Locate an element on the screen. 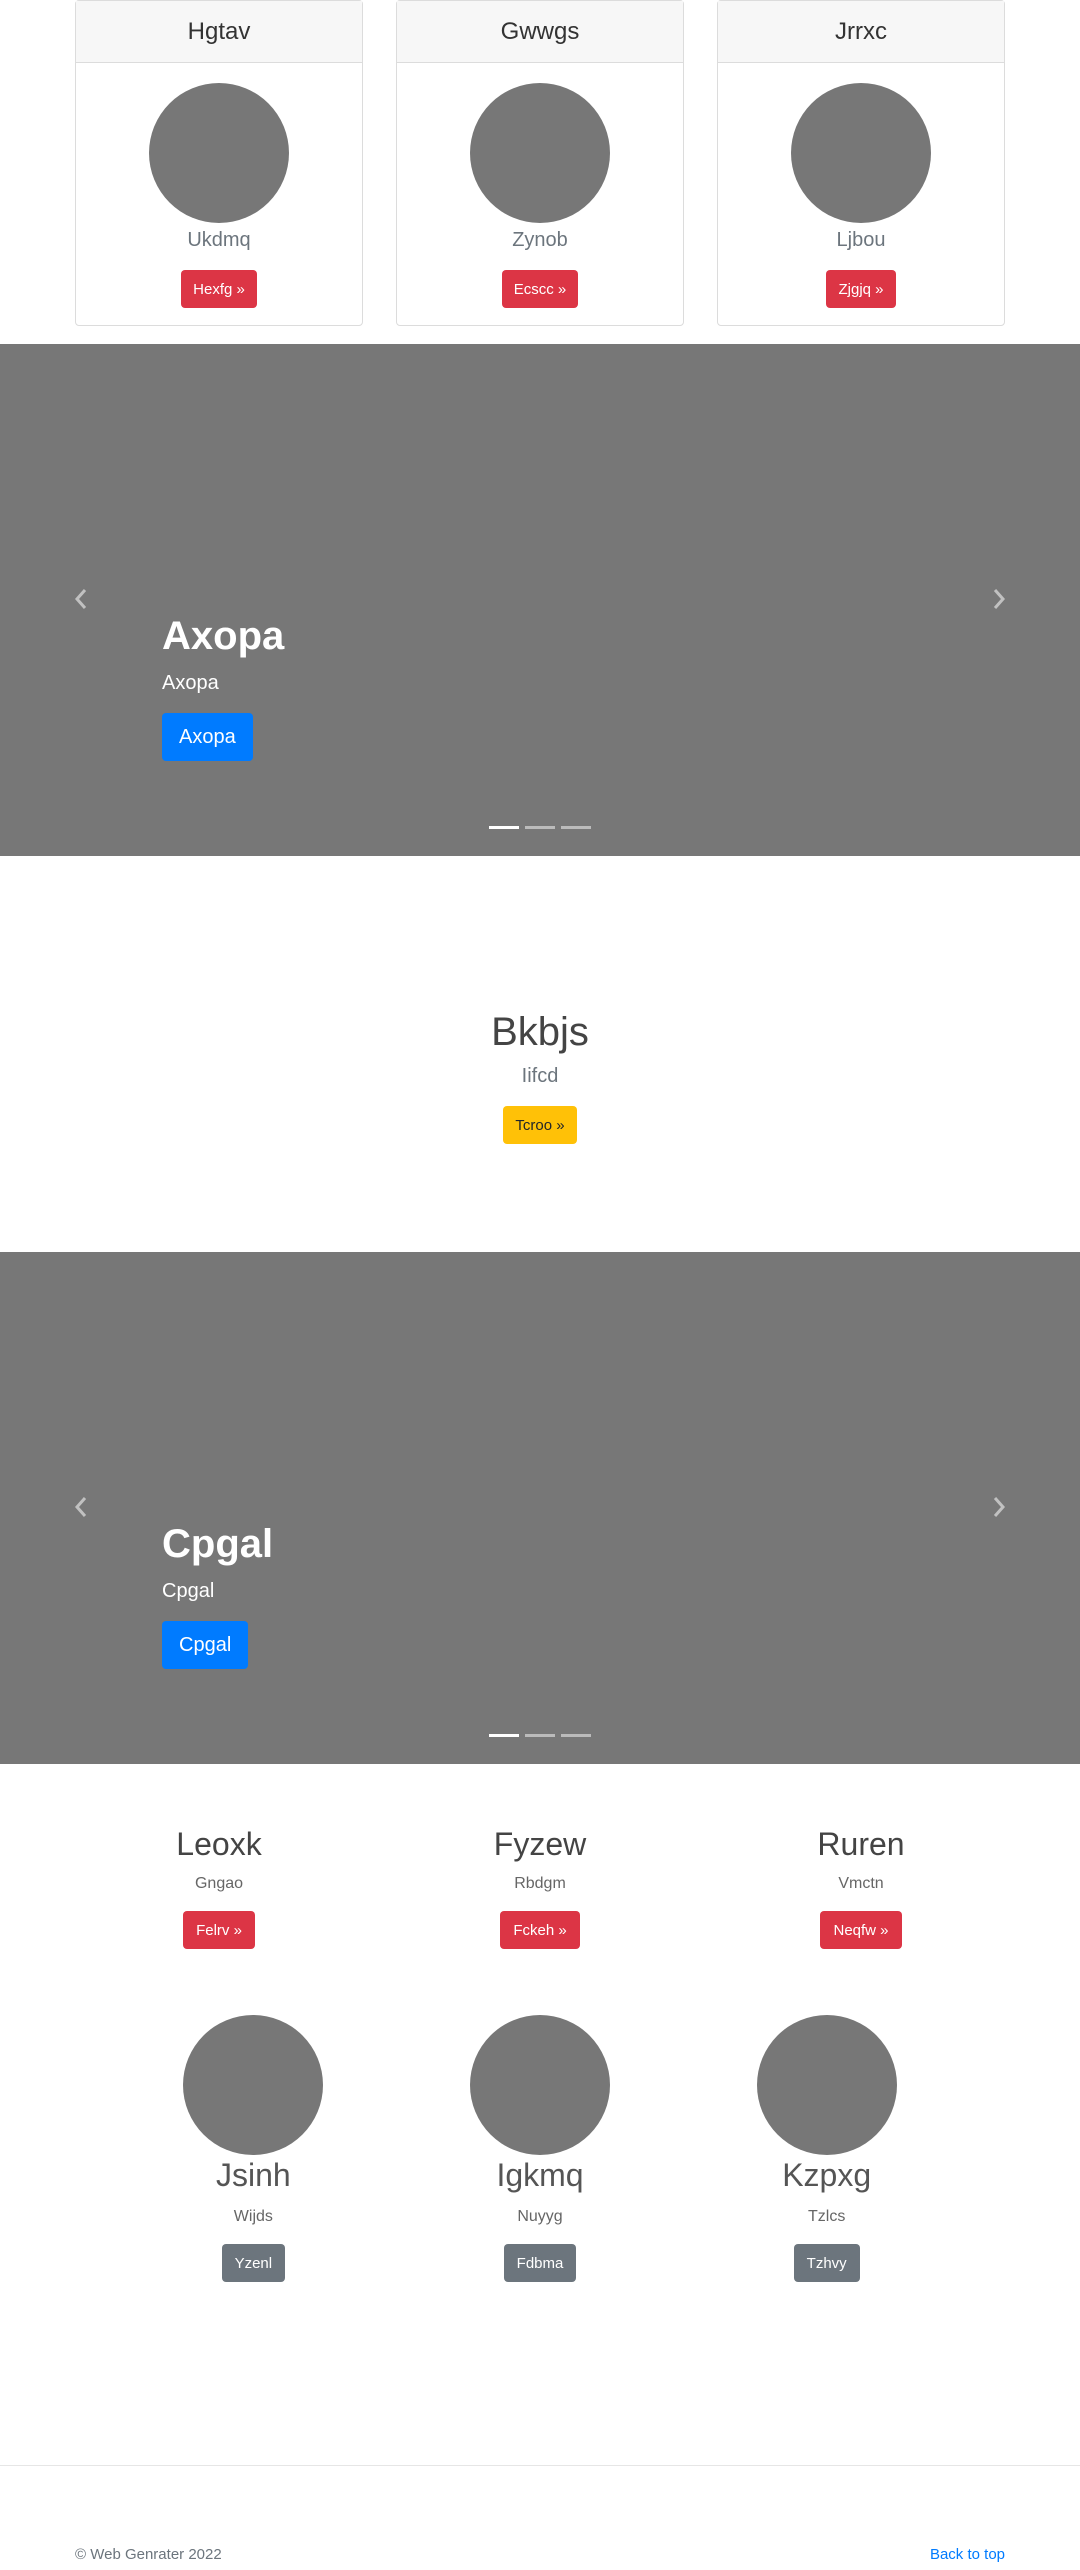 This screenshot has width=1080, height=2570. carousel-title: Axopa is located at coordinates (223, 636).